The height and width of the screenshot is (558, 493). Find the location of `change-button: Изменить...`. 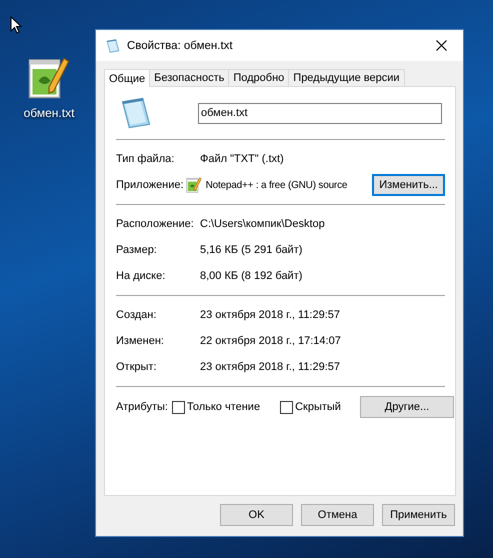

change-button: Изменить... is located at coordinates (408, 185).